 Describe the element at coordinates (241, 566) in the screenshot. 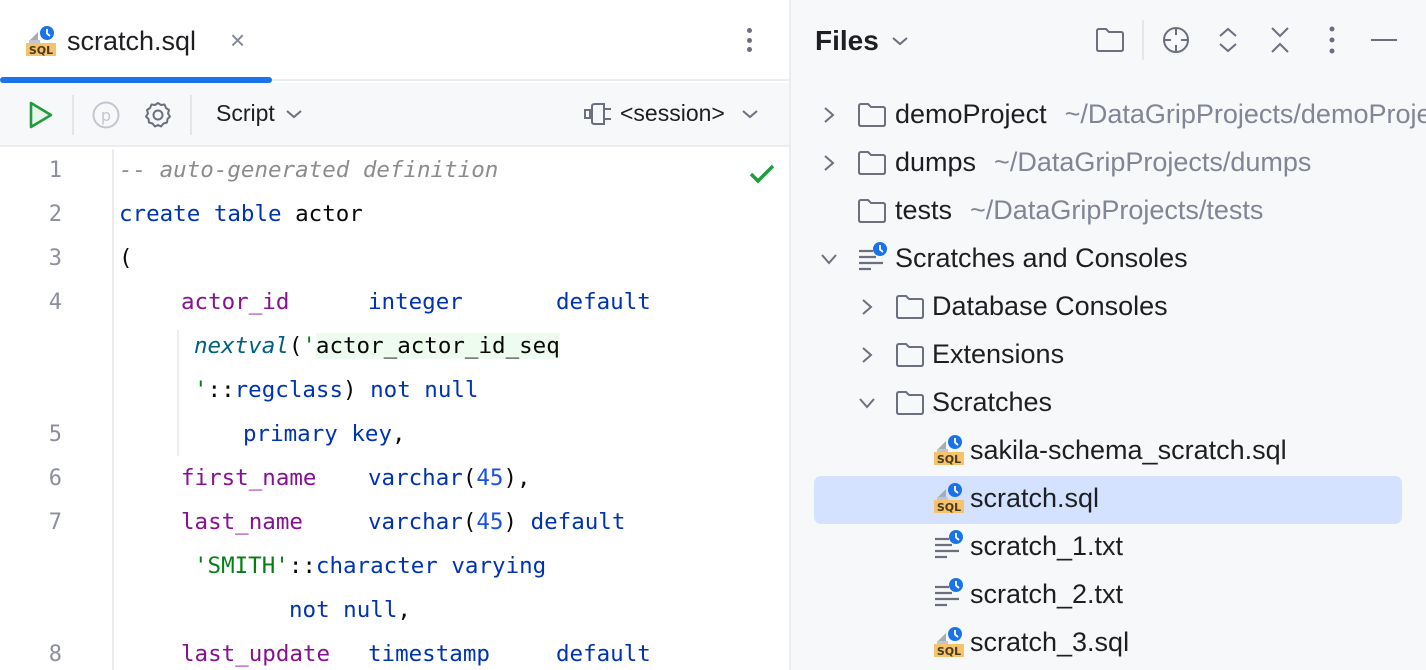

I see `string-literal: 'SMITH'` at that location.